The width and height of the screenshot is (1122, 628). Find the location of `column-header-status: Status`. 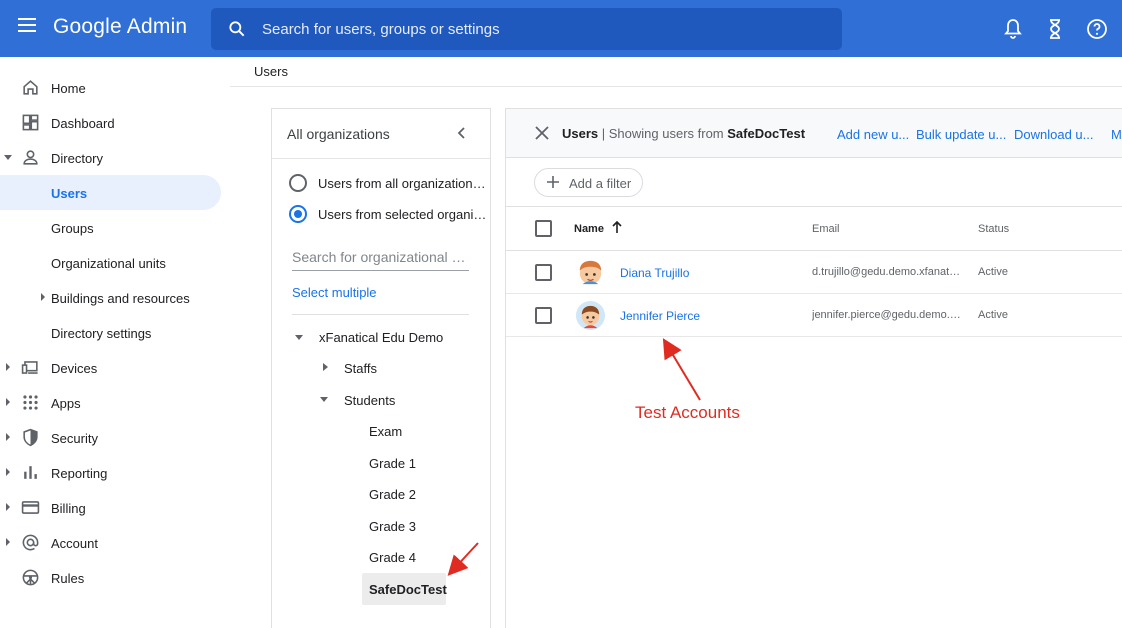

column-header-status: Status is located at coordinates (993, 229).